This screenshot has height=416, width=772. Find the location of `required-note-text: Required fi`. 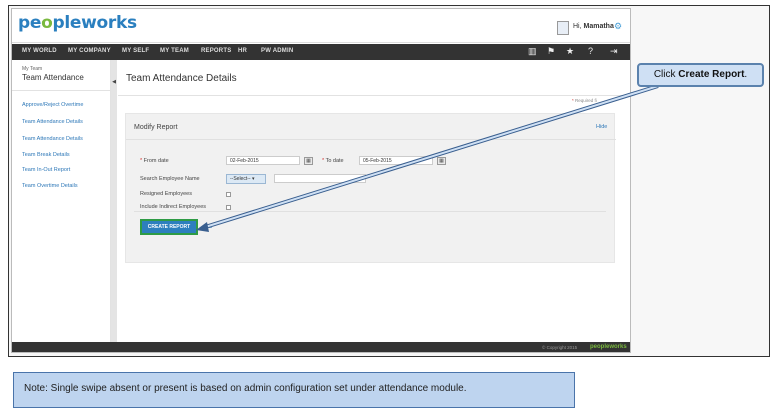

required-note-text: Required fi is located at coordinates (586, 100).